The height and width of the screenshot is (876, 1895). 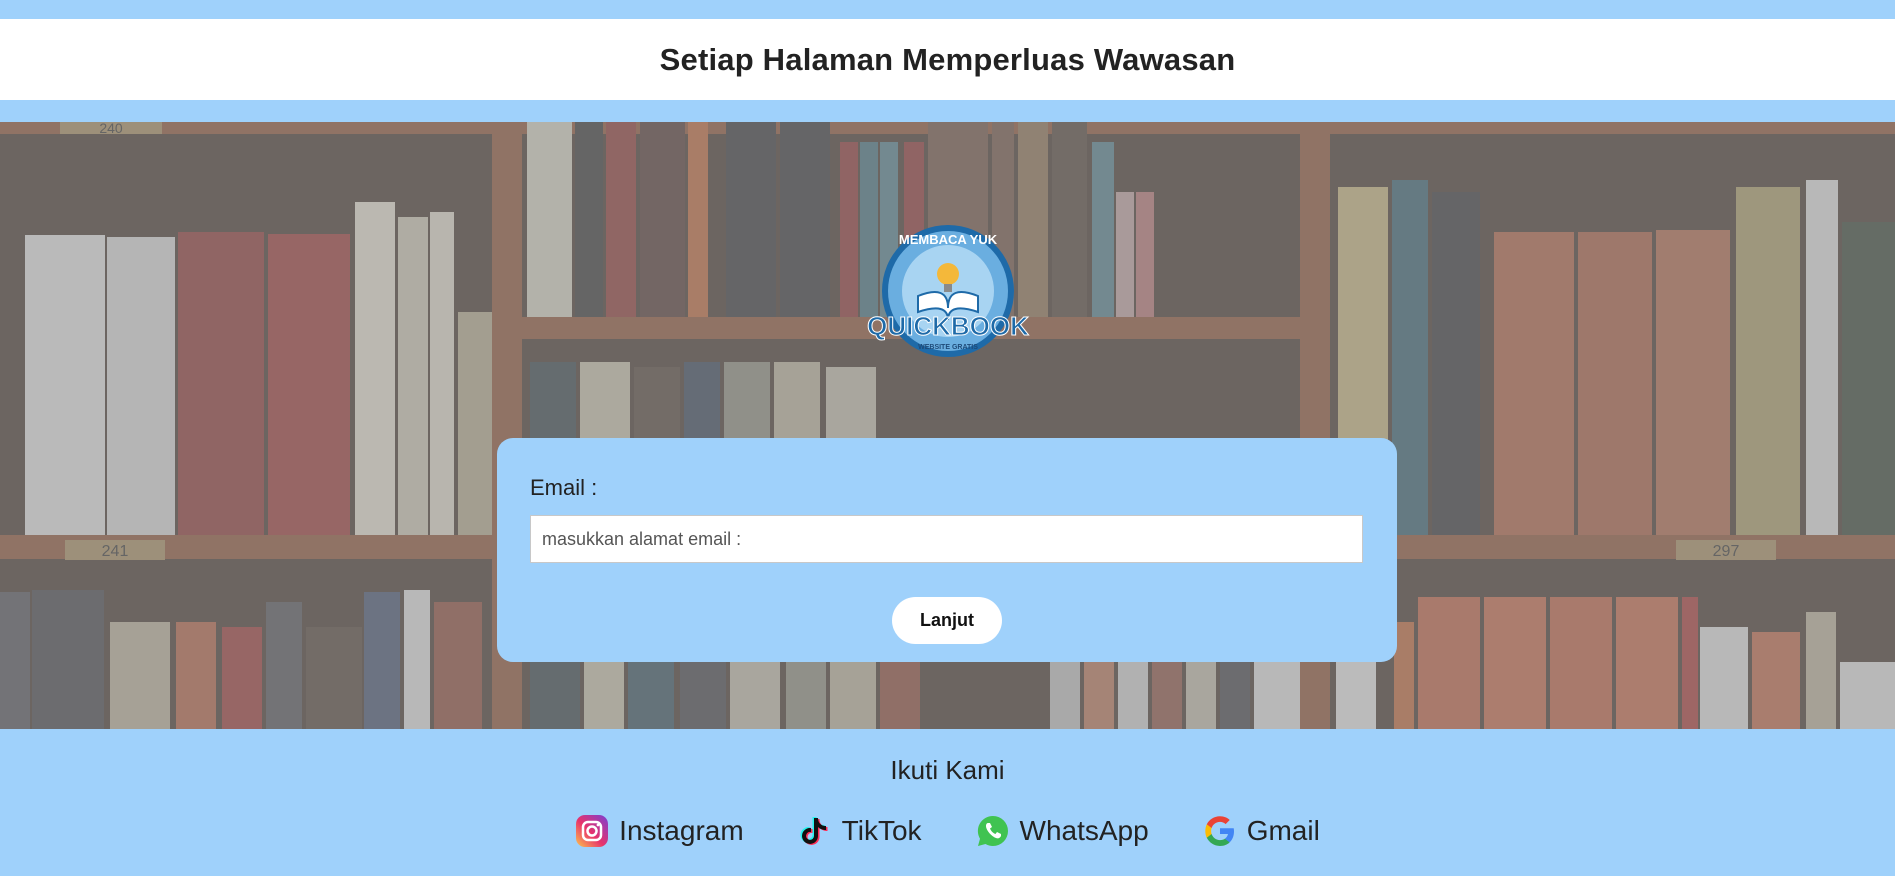 What do you see at coordinates (592, 831) in the screenshot?
I see `instagram-icon` at bounding box center [592, 831].